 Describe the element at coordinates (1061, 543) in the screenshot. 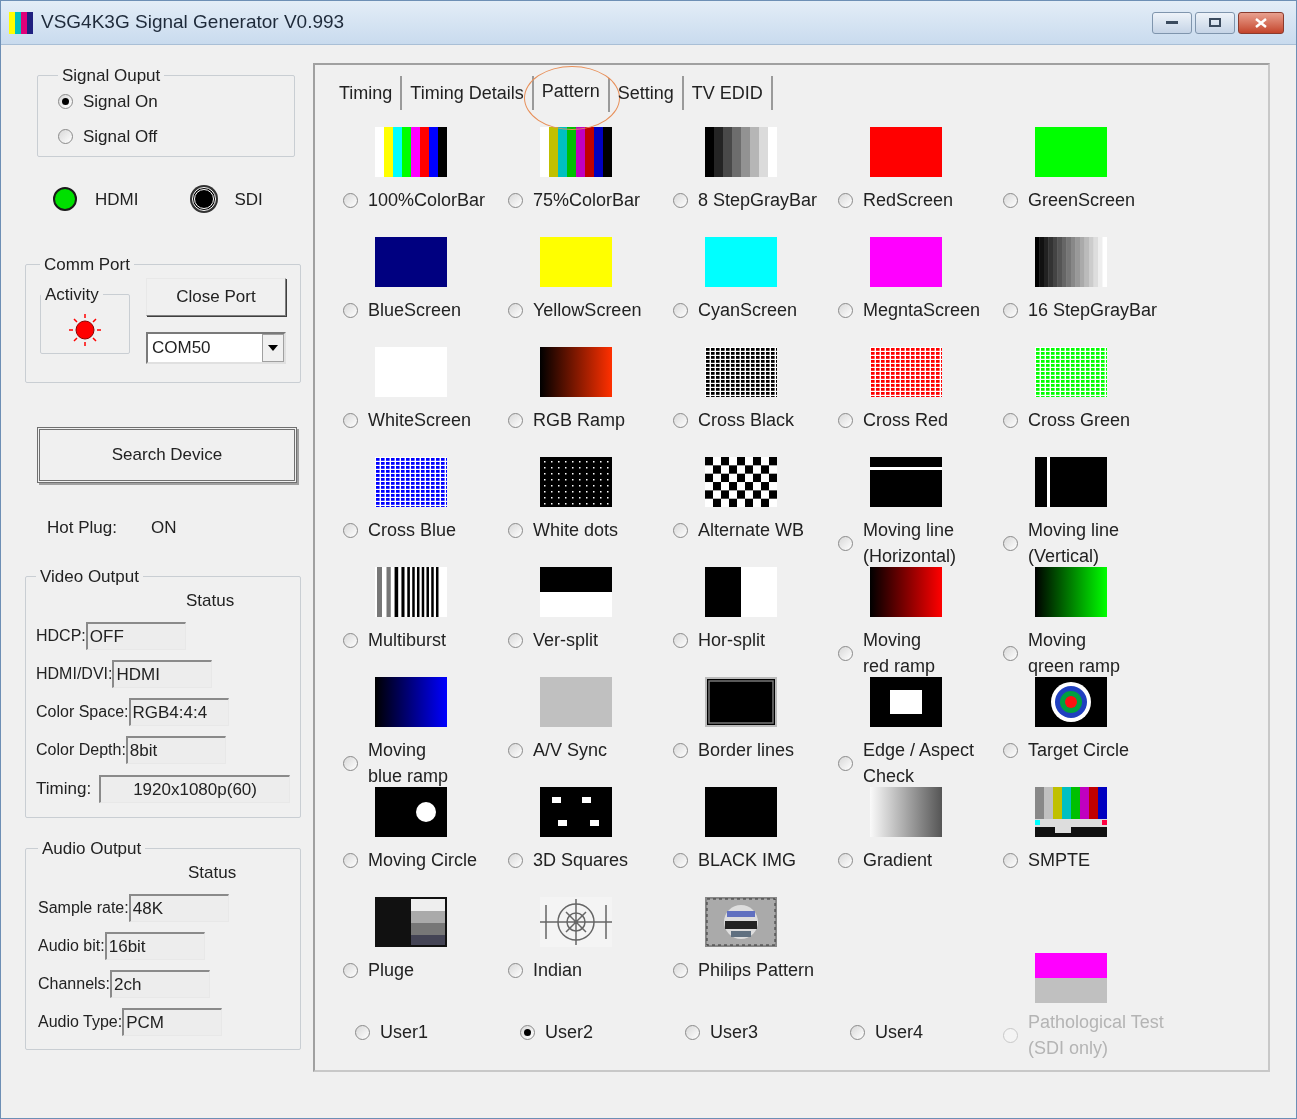

I see `pattern-option: Moving line (Vertical)` at that location.